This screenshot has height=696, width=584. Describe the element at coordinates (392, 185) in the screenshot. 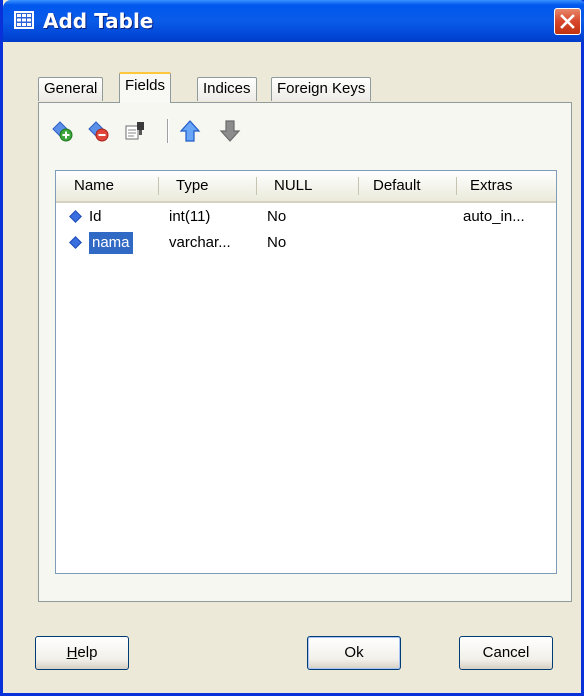

I see `column-header-default: Default` at that location.